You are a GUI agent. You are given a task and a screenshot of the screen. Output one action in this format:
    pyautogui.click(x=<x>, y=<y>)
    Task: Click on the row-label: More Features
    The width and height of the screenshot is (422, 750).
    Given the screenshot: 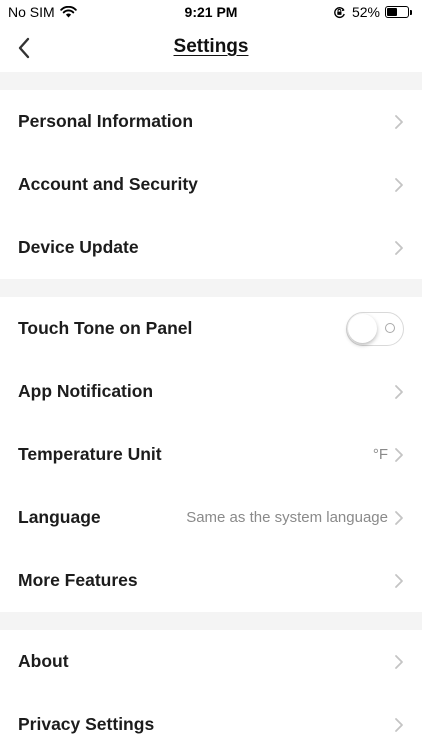 What is the action you would take?
    pyautogui.click(x=78, y=580)
    